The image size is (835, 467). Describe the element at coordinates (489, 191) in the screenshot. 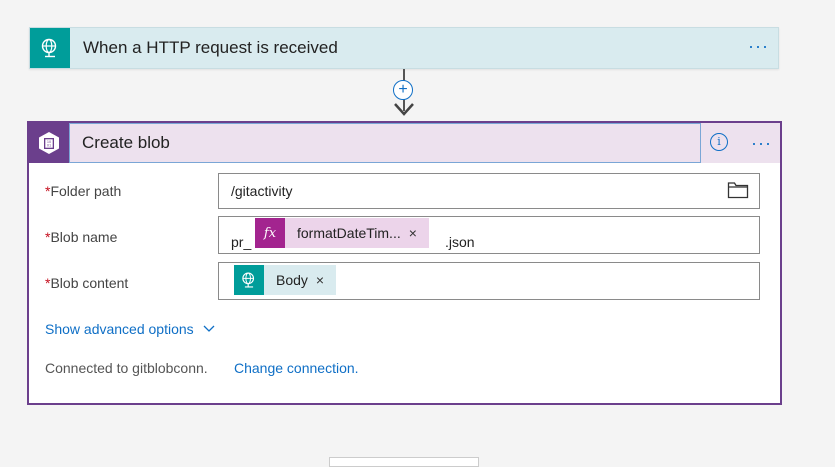

I see `folder-path-field: /gitactivity` at that location.